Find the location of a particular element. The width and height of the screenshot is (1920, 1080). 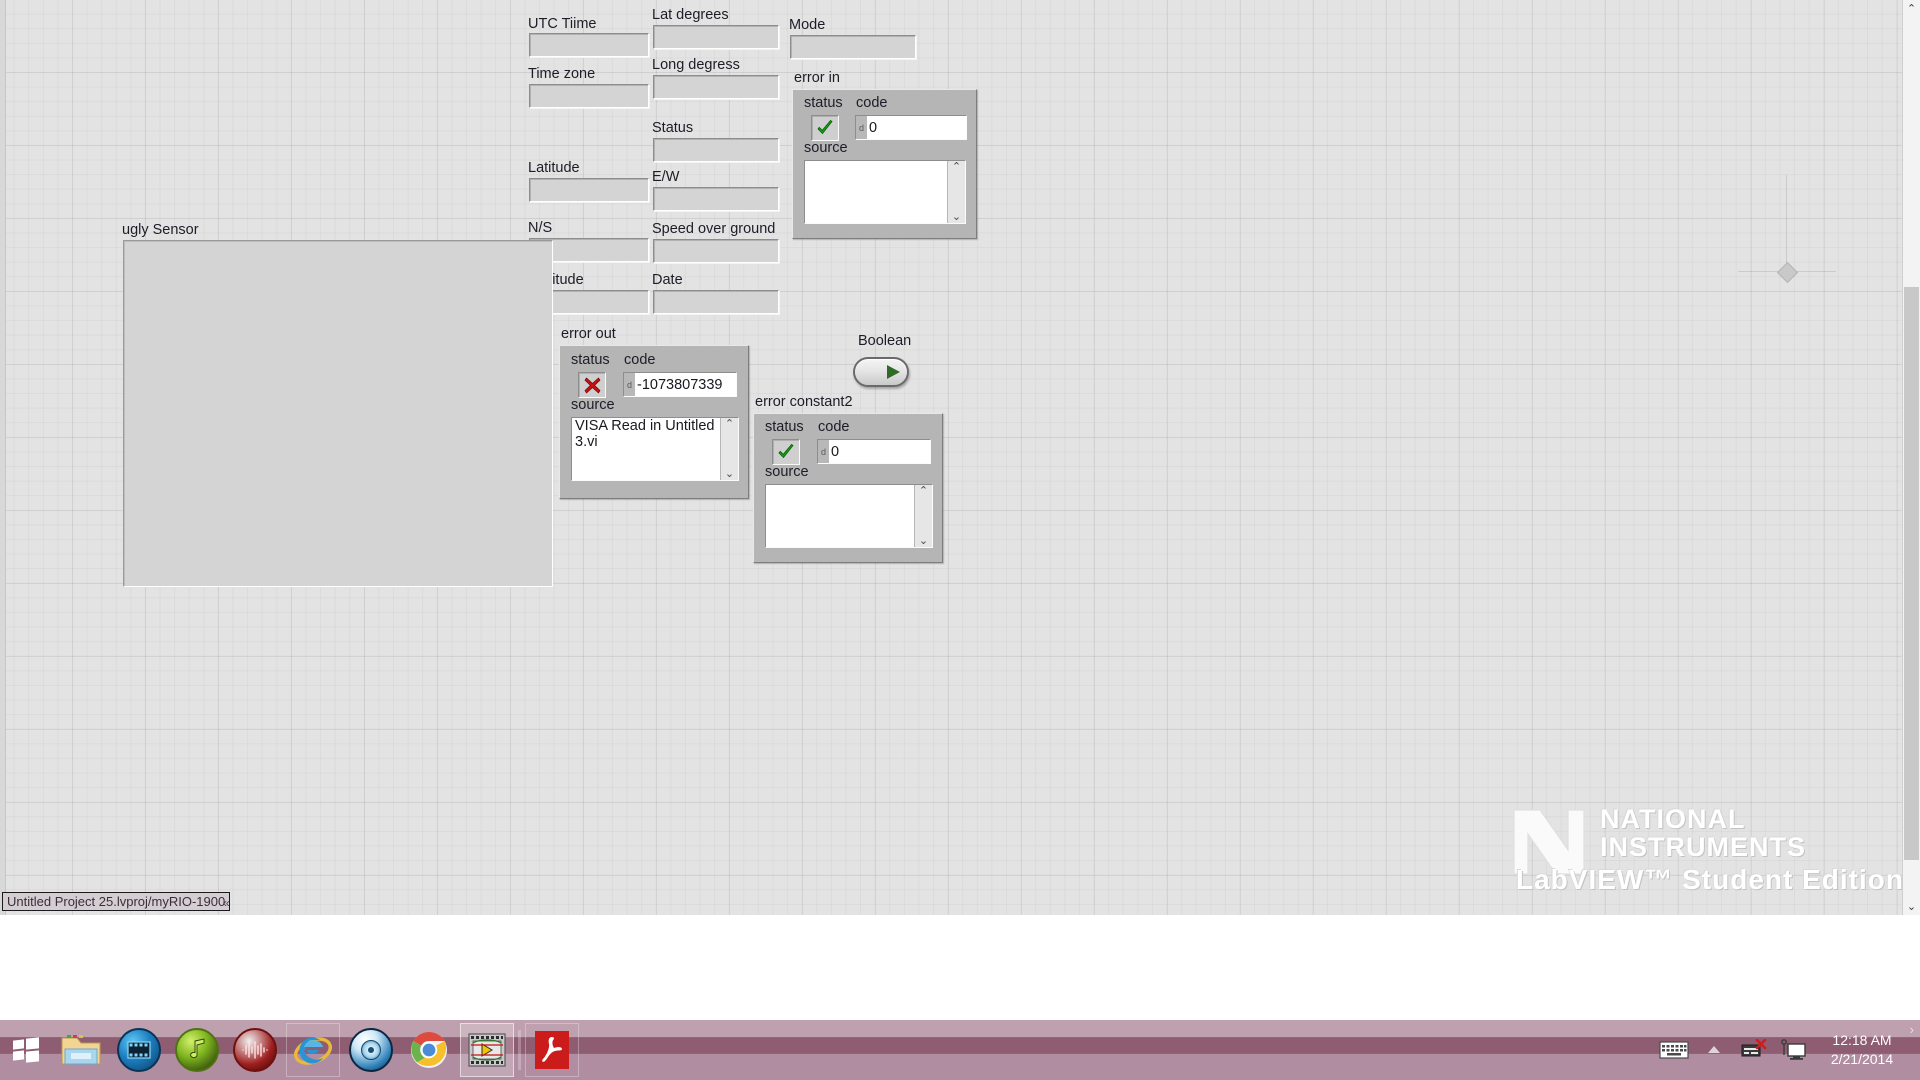

music-note-icon is located at coordinates (197, 1050).